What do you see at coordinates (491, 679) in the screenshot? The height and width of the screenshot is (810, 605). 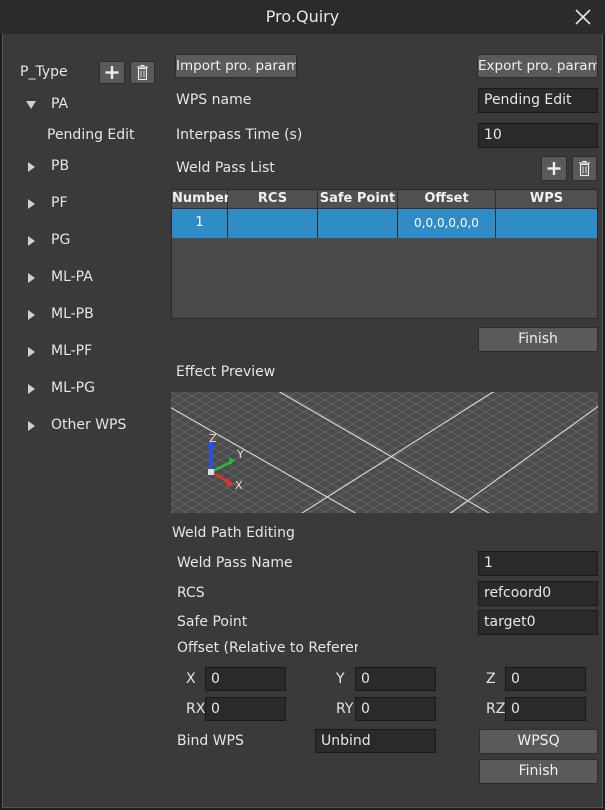 I see `offset-z-label: Z` at bounding box center [491, 679].